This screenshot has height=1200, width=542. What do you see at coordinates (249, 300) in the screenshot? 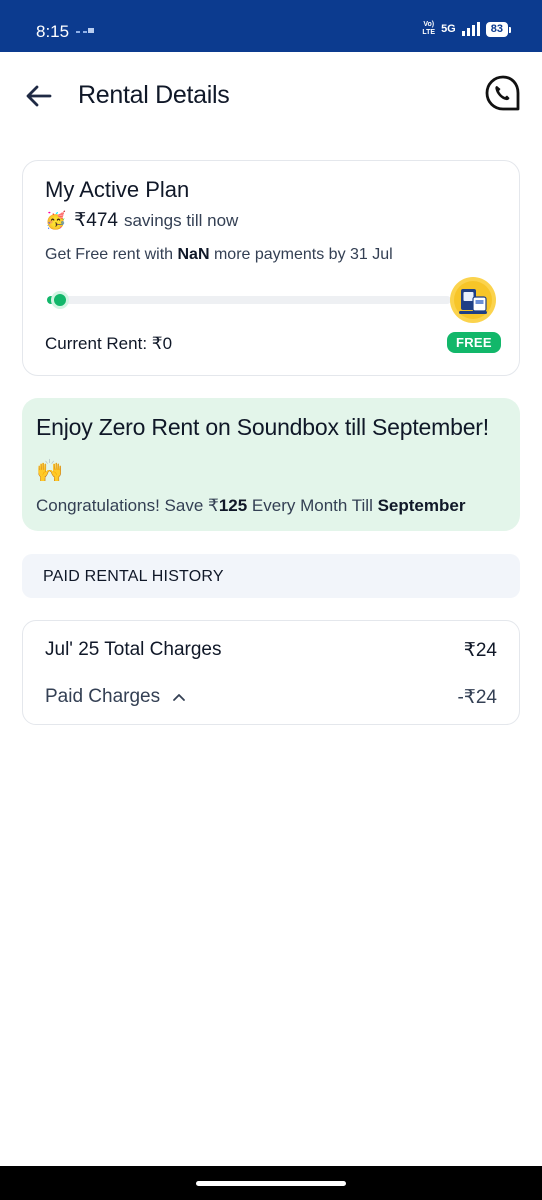
I see `rent-progress-bar` at bounding box center [249, 300].